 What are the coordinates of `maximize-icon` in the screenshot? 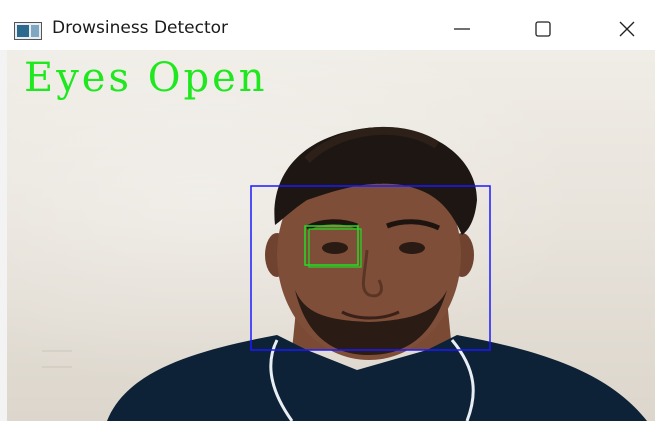 It's located at (543, 29).